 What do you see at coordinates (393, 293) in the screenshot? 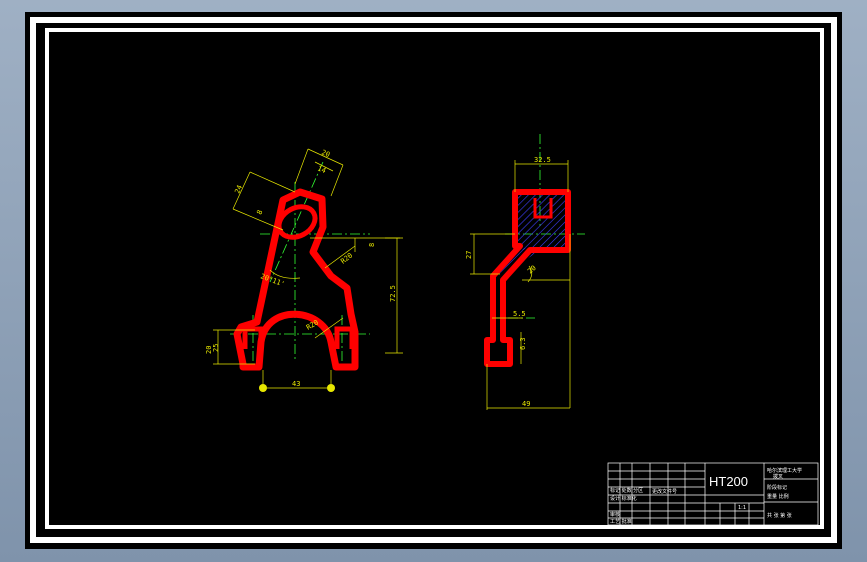
I see `dim-72-5: 72.5` at bounding box center [393, 293].